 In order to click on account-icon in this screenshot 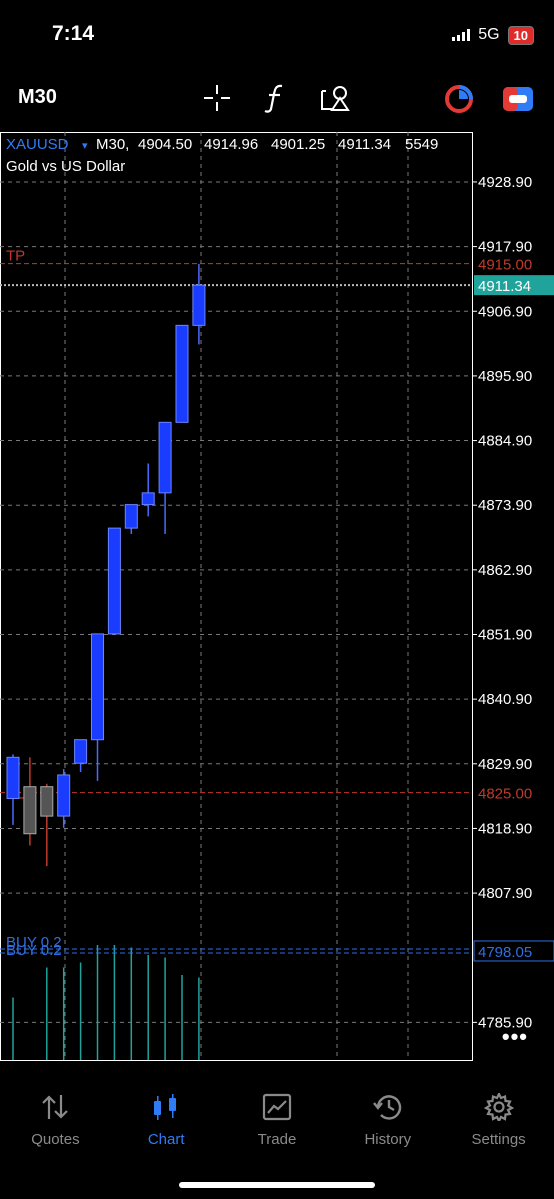, I will do `click(518, 99)`.